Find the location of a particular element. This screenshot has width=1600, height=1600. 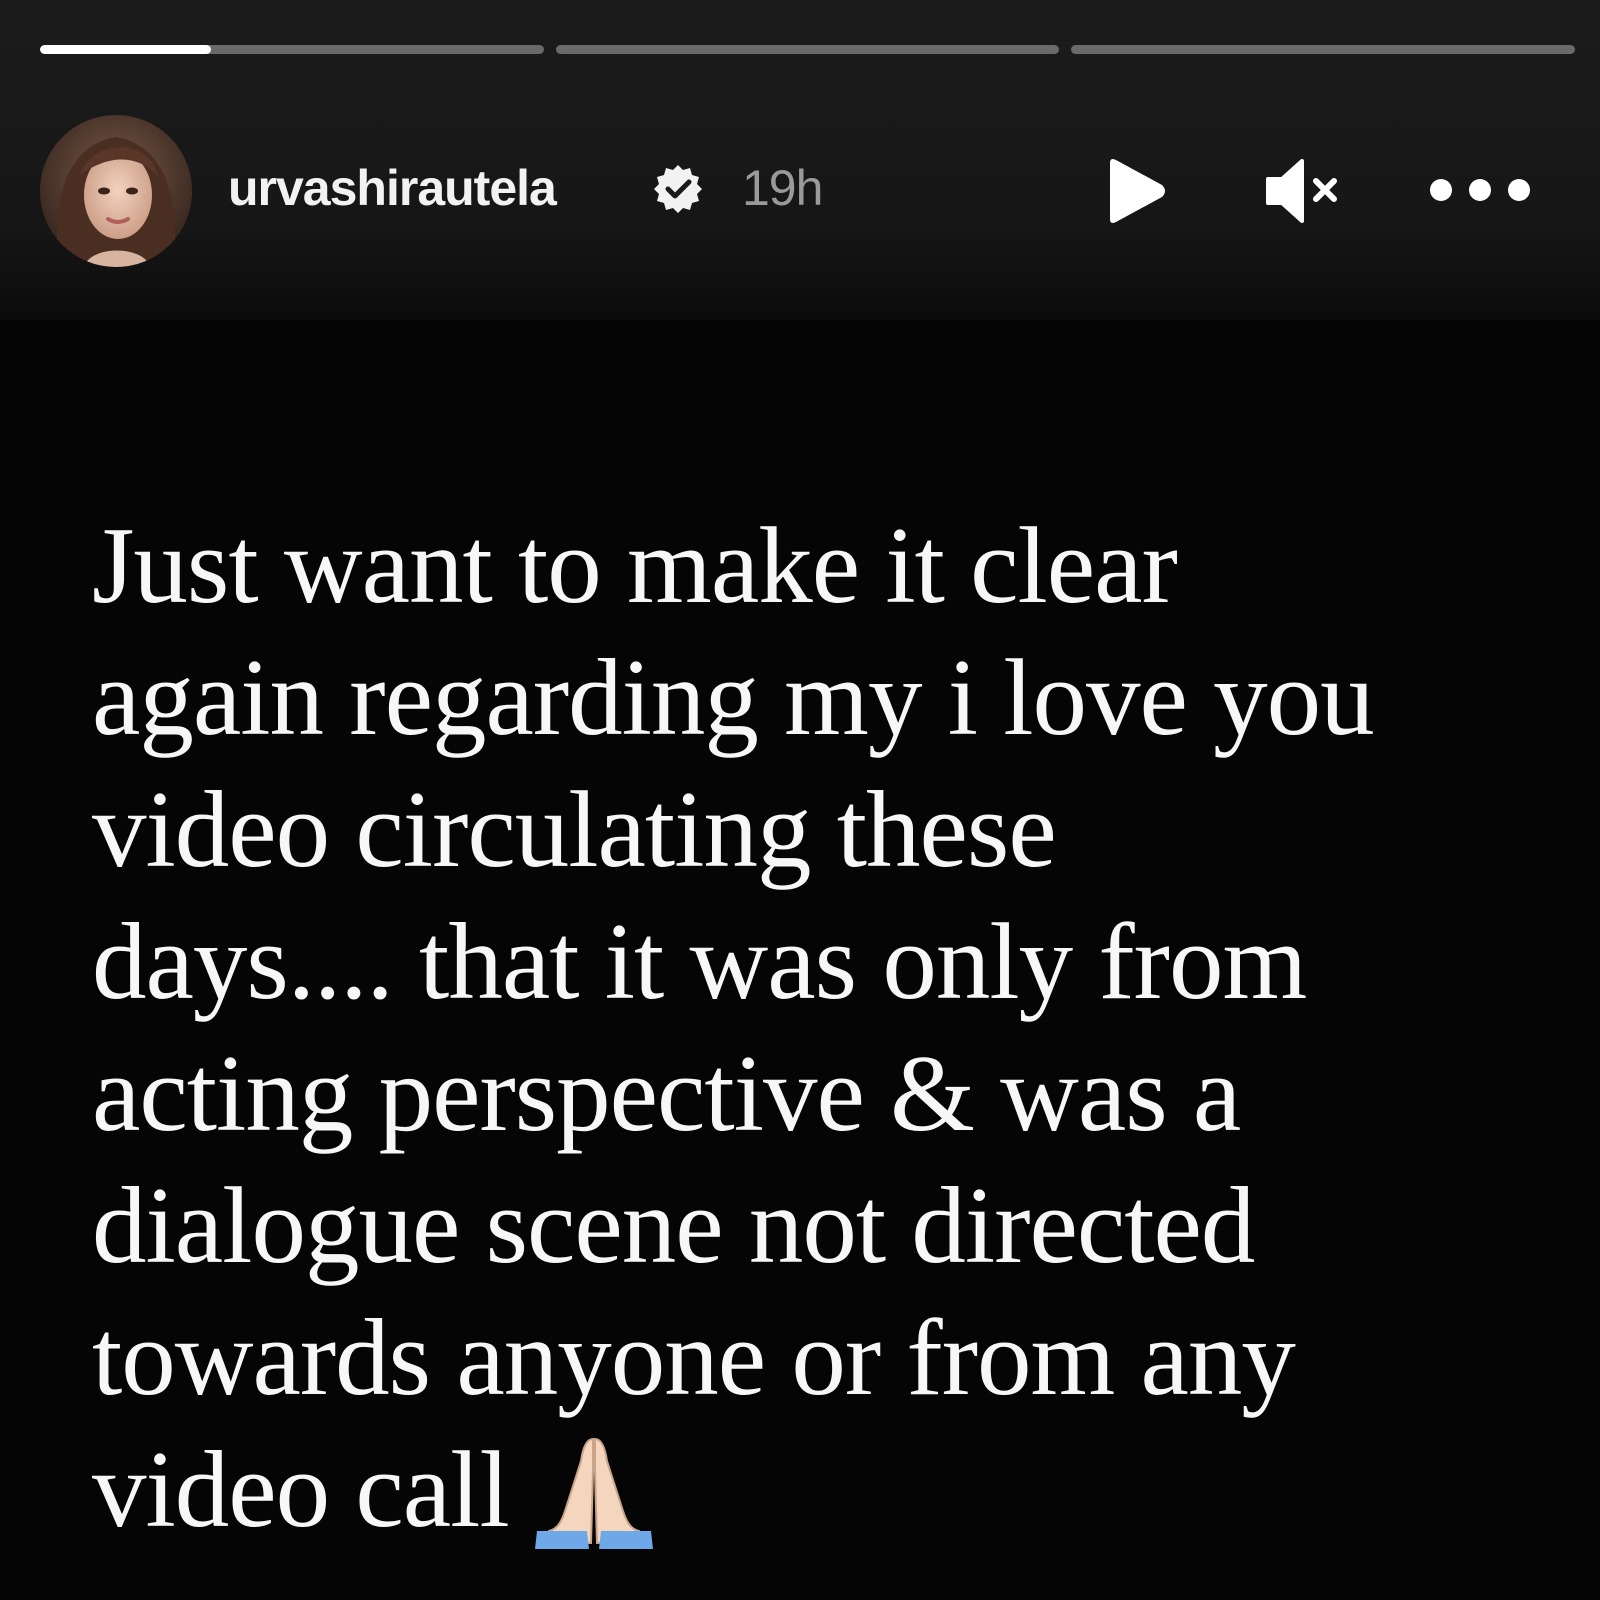

mute-button is located at coordinates (1304, 191).